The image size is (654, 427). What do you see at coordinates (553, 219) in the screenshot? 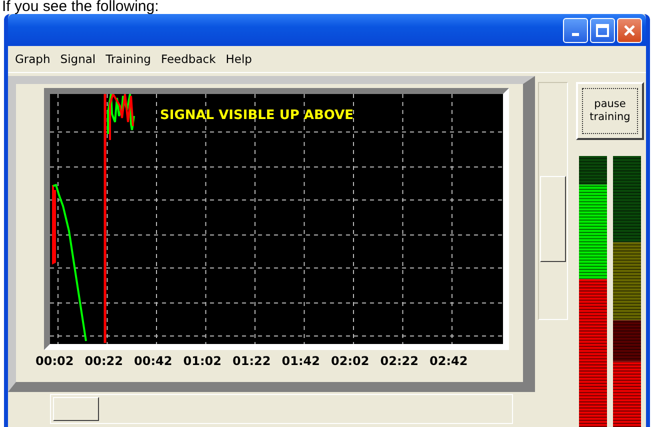
I see `slider-thumb` at bounding box center [553, 219].